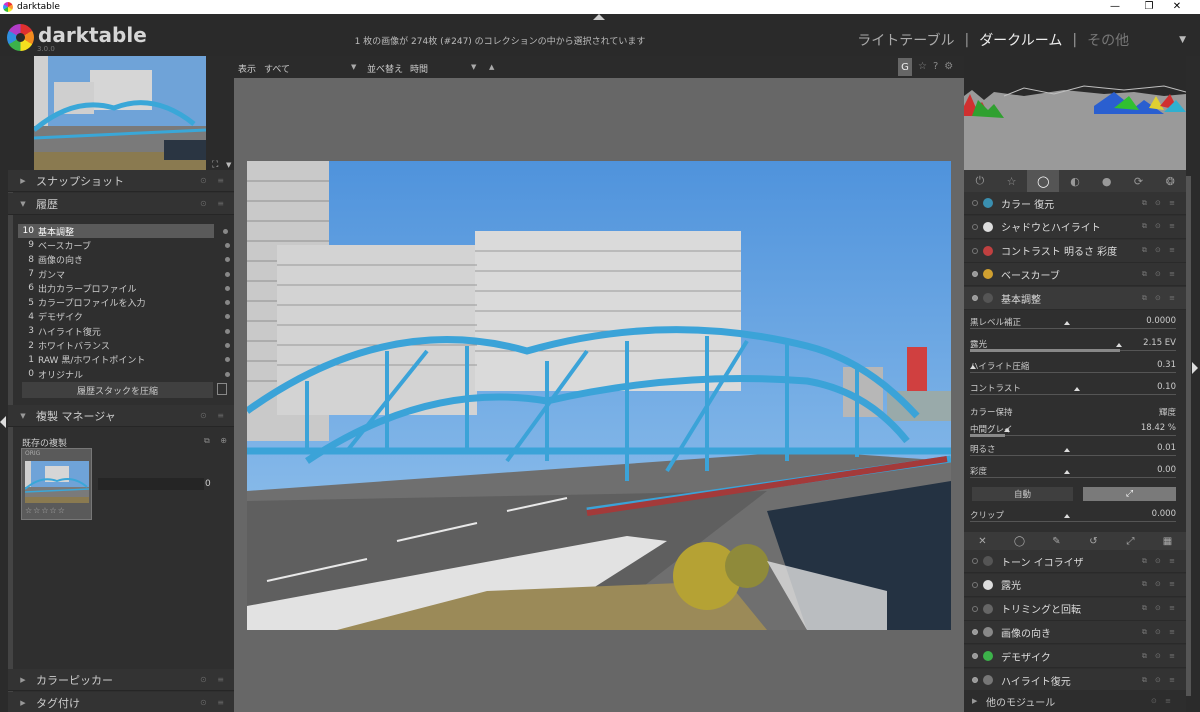 Image resolution: width=1200 pixels, height=712 pixels. What do you see at coordinates (1166, 365) in the screenshot?
I see `param-value: 0.31` at bounding box center [1166, 365].